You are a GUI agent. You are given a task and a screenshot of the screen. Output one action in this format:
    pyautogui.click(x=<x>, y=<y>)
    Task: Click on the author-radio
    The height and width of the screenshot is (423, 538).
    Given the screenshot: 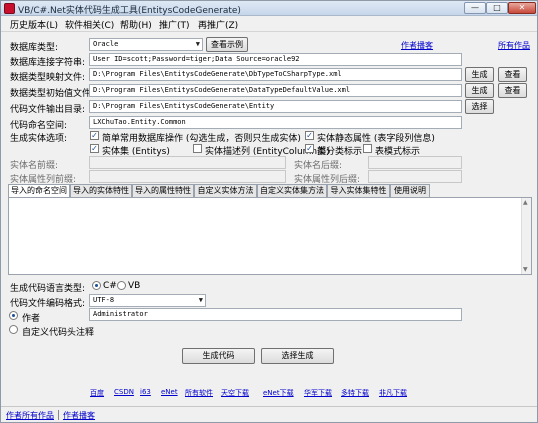 What is the action you would take?
    pyautogui.click(x=13, y=315)
    